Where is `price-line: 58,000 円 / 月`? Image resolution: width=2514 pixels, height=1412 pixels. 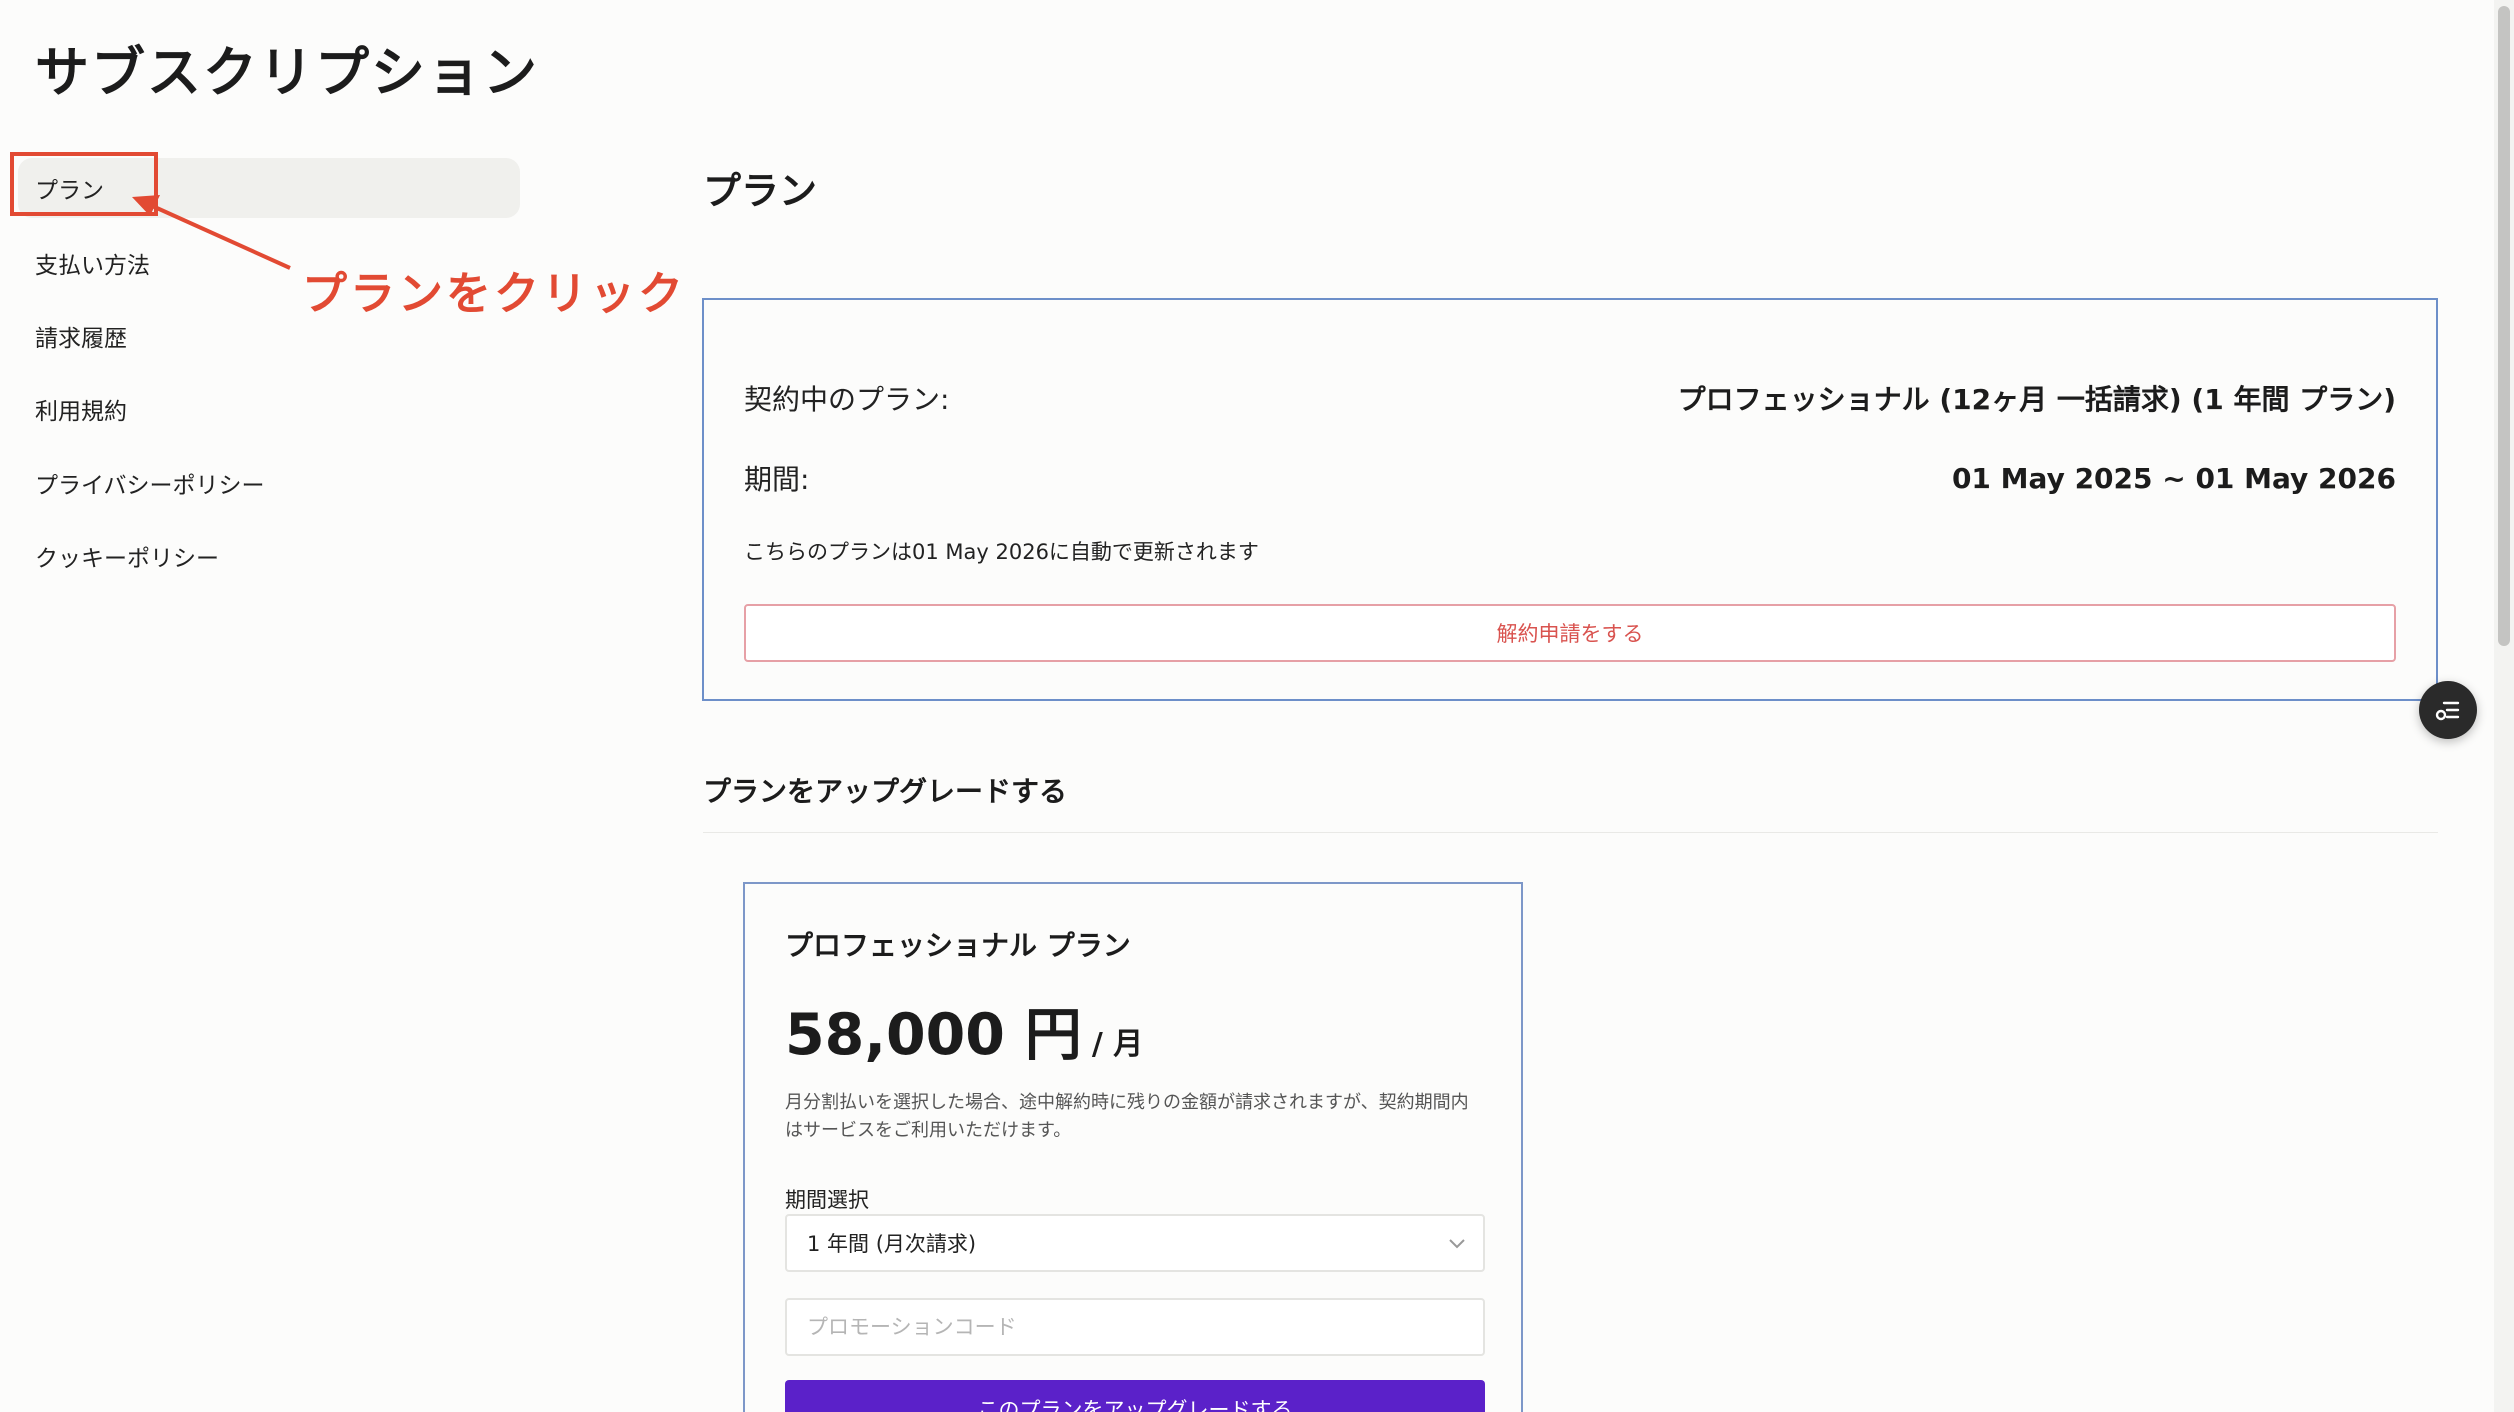
price-line: 58,000 円 / 月 is located at coordinates (964, 1030).